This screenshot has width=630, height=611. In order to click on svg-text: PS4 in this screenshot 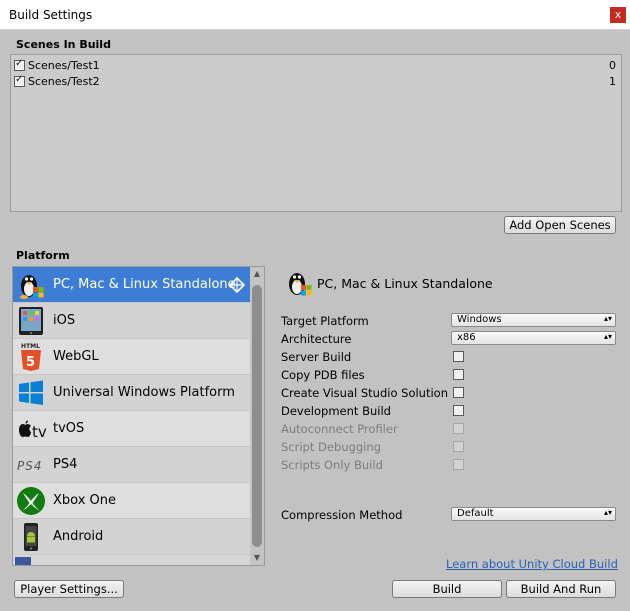, I will do `click(30, 466)`.